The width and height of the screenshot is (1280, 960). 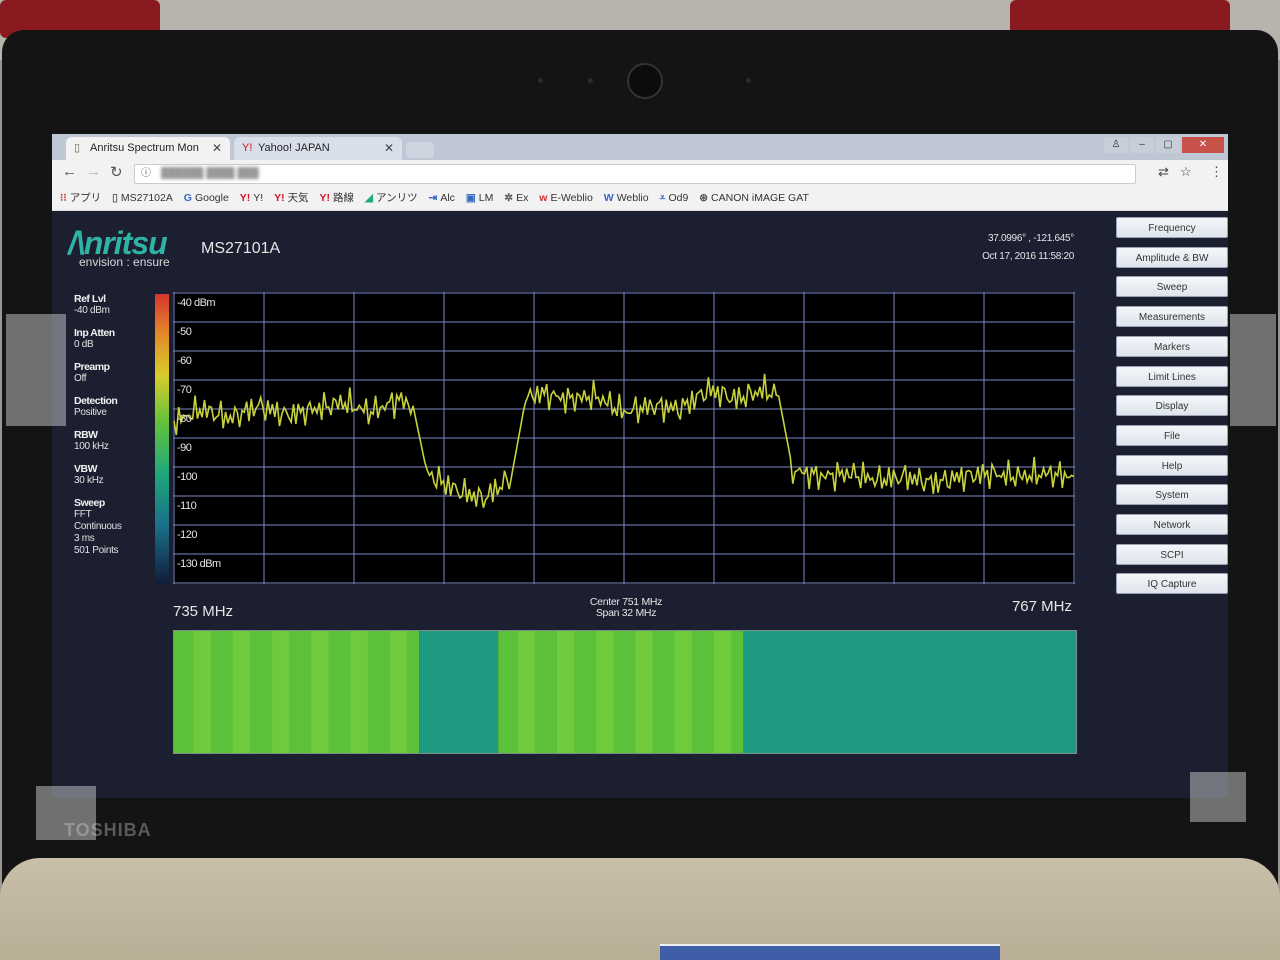 I want to click on y-tick-label: -90, so click(x=184, y=448).